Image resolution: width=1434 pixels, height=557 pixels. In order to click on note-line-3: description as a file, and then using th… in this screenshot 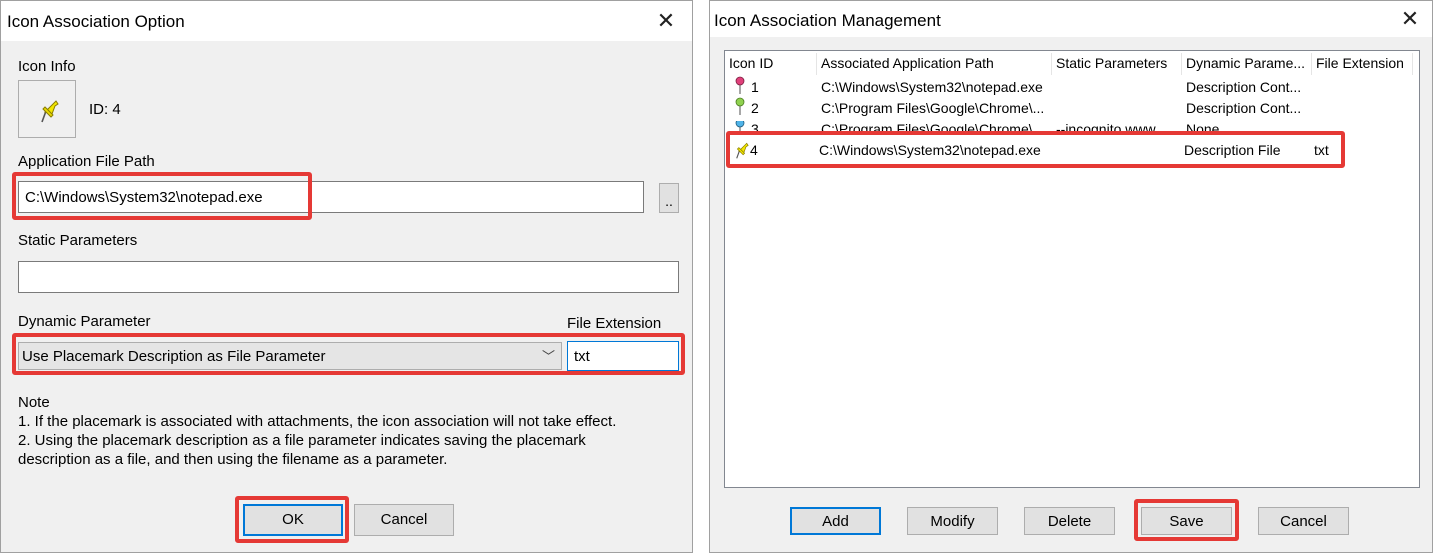, I will do `click(233, 459)`.